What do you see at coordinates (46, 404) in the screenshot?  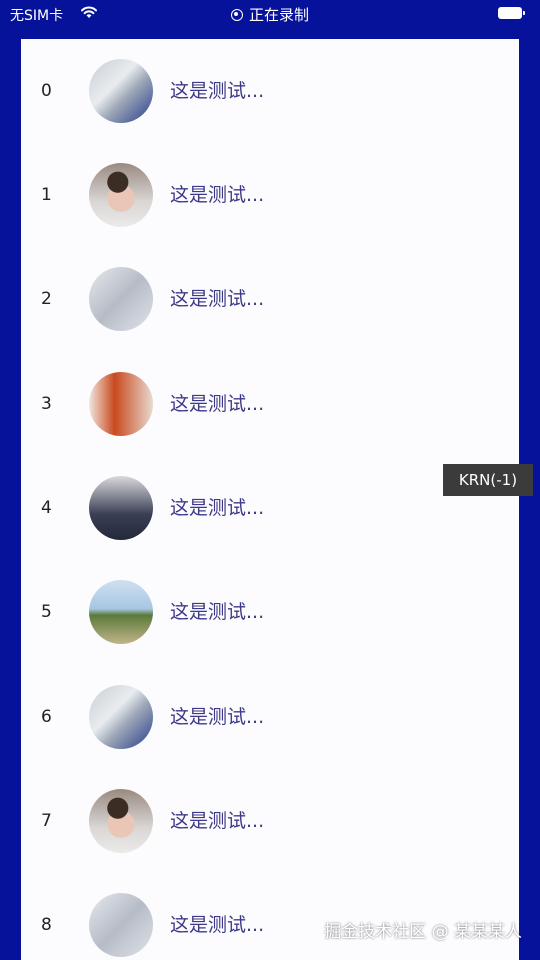 I see `item-index: 3` at bounding box center [46, 404].